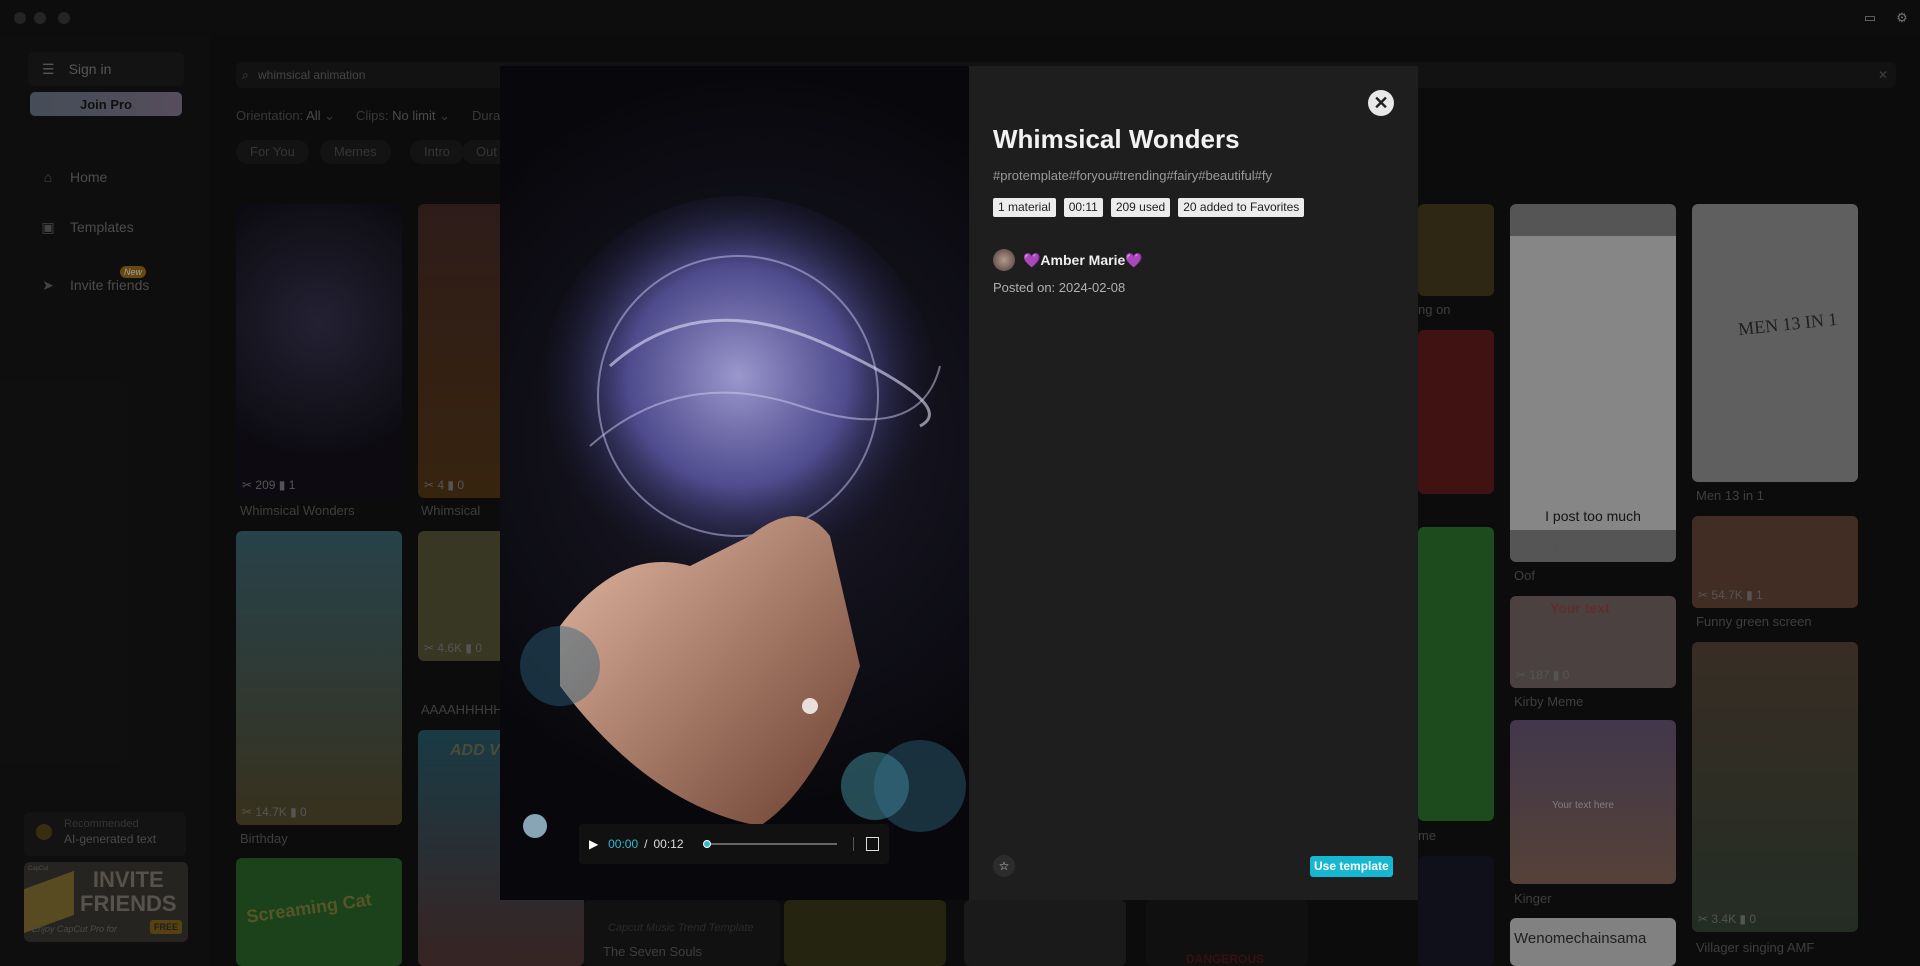 The width and height of the screenshot is (1920, 966). What do you see at coordinates (623, 844) in the screenshot?
I see `current-time: 00:00` at bounding box center [623, 844].